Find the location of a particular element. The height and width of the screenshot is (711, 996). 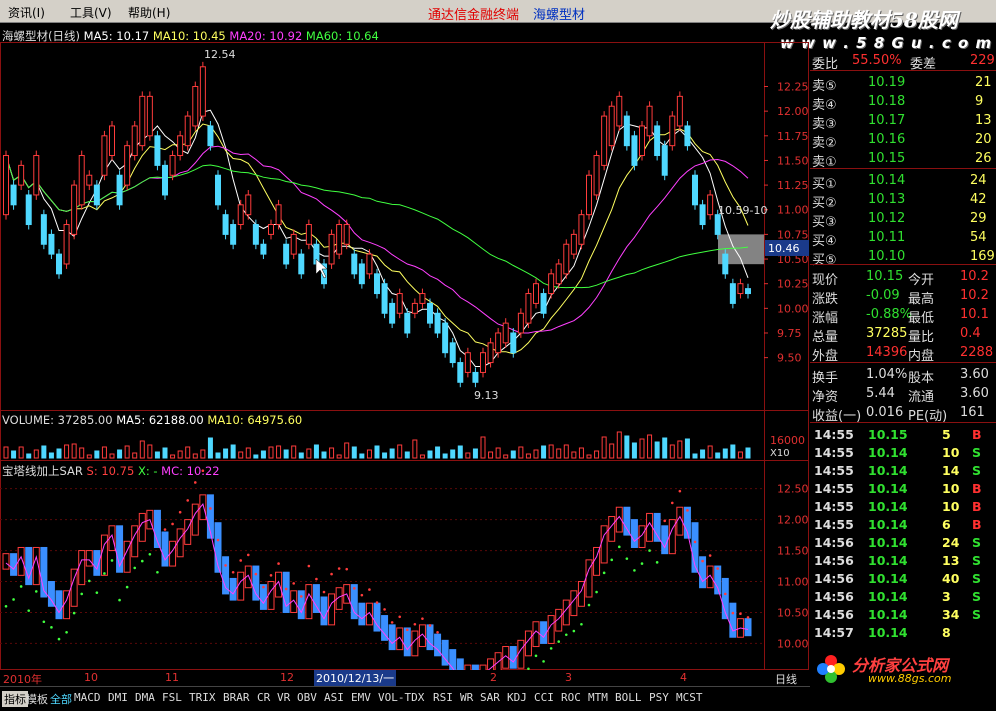

menu-tools: 工具(V) is located at coordinates (91, 12).